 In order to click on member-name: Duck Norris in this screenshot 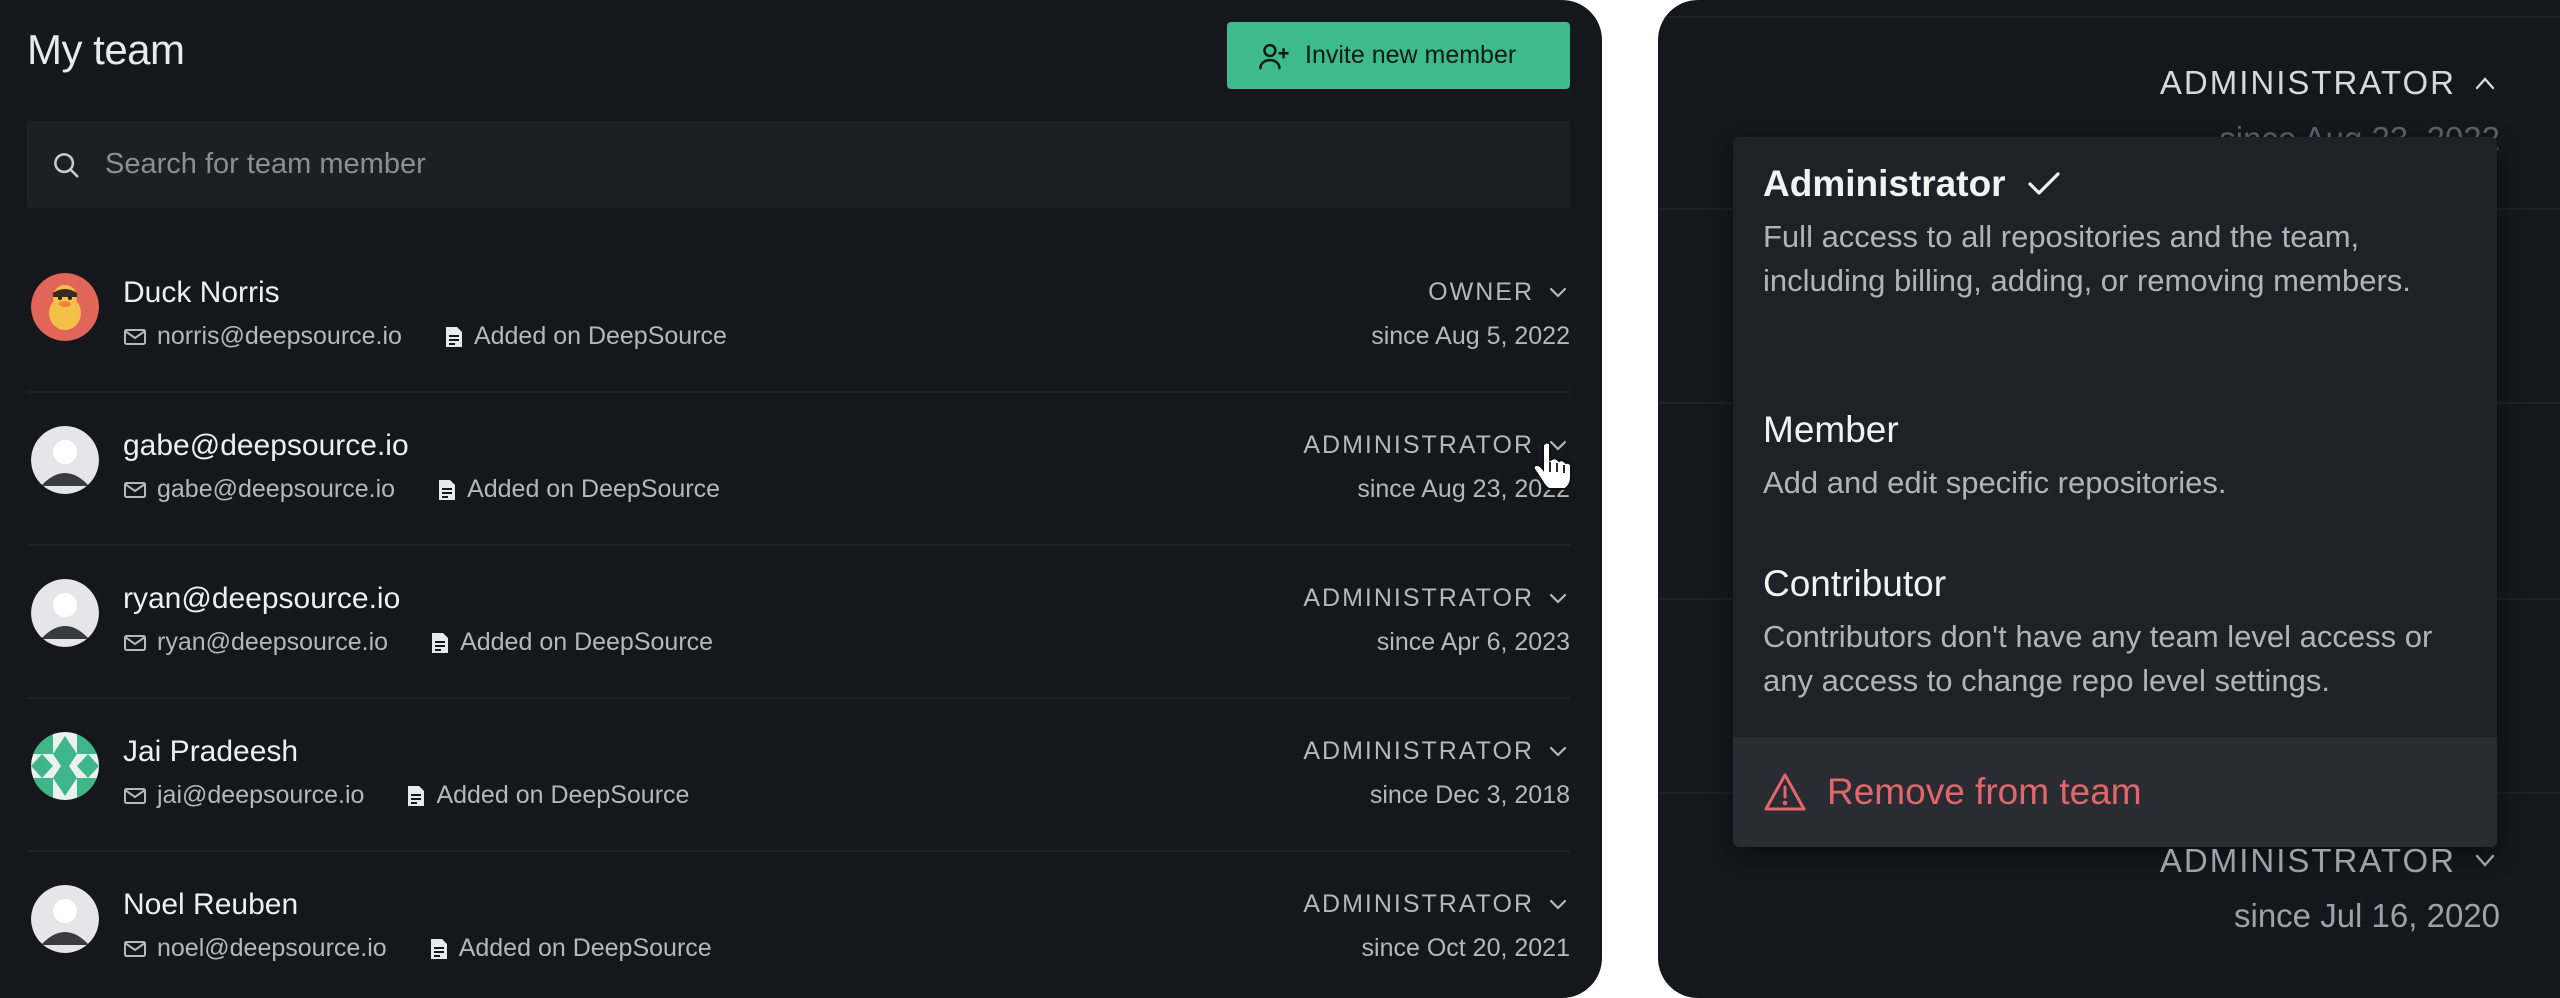, I will do `click(201, 292)`.